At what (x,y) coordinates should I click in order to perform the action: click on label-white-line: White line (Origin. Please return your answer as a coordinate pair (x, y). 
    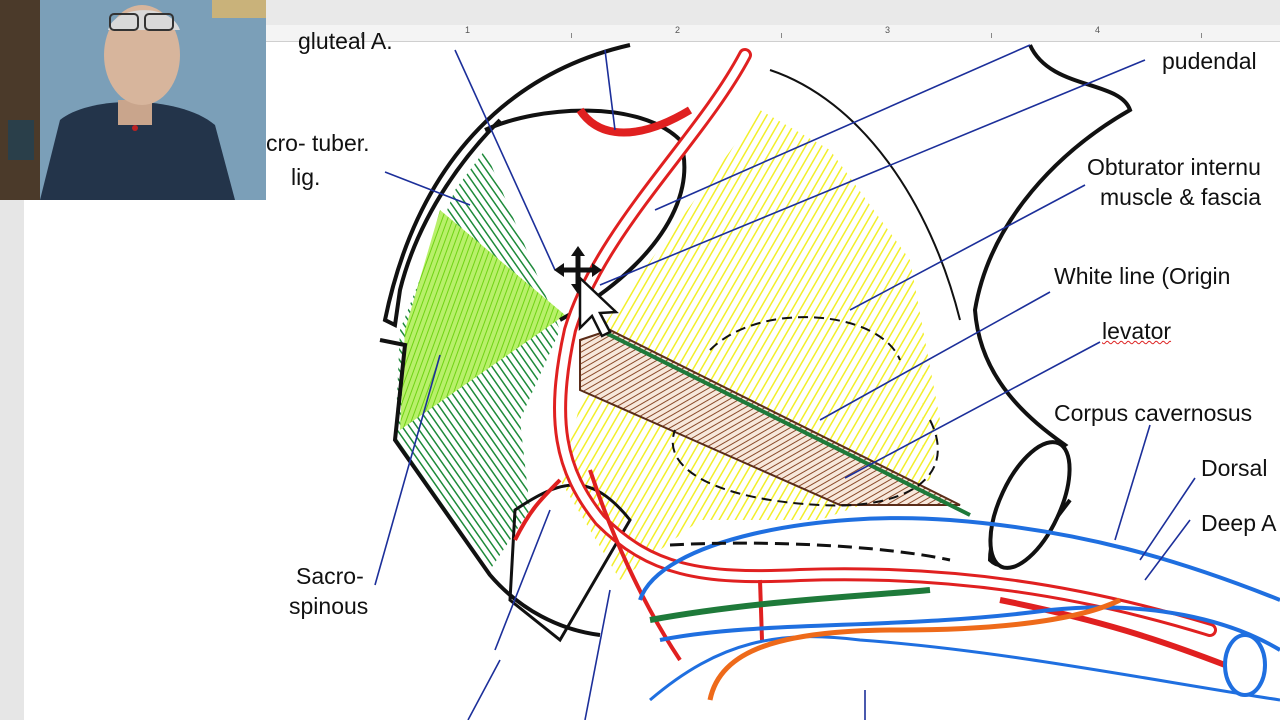
    Looking at the image, I should click on (1142, 276).